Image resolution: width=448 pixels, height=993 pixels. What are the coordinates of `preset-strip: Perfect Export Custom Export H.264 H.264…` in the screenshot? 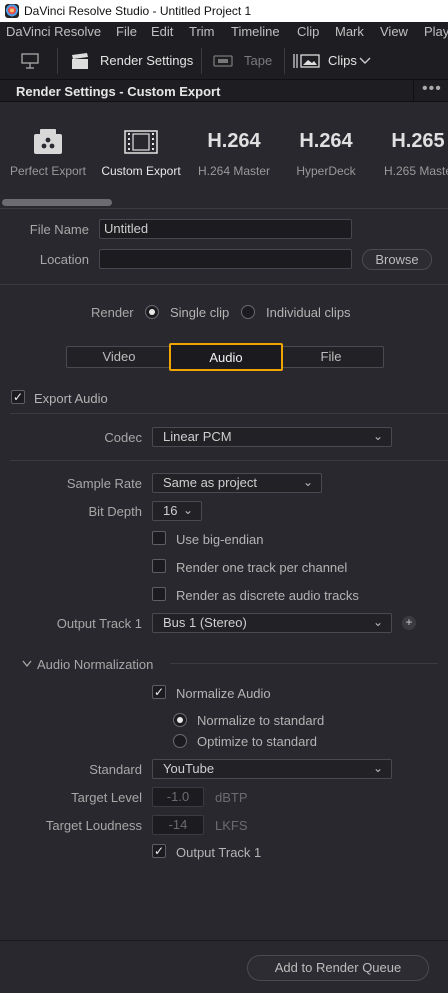 It's located at (224, 154).